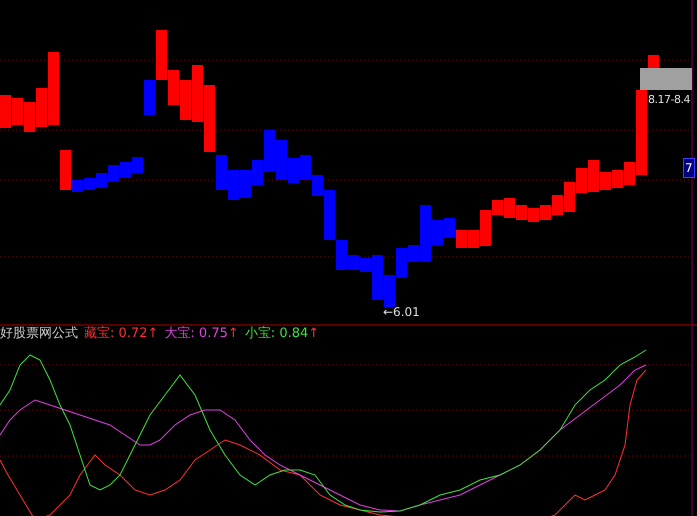 The image size is (697, 516). I want to click on range-label: 8.17-8.4, so click(669, 100).